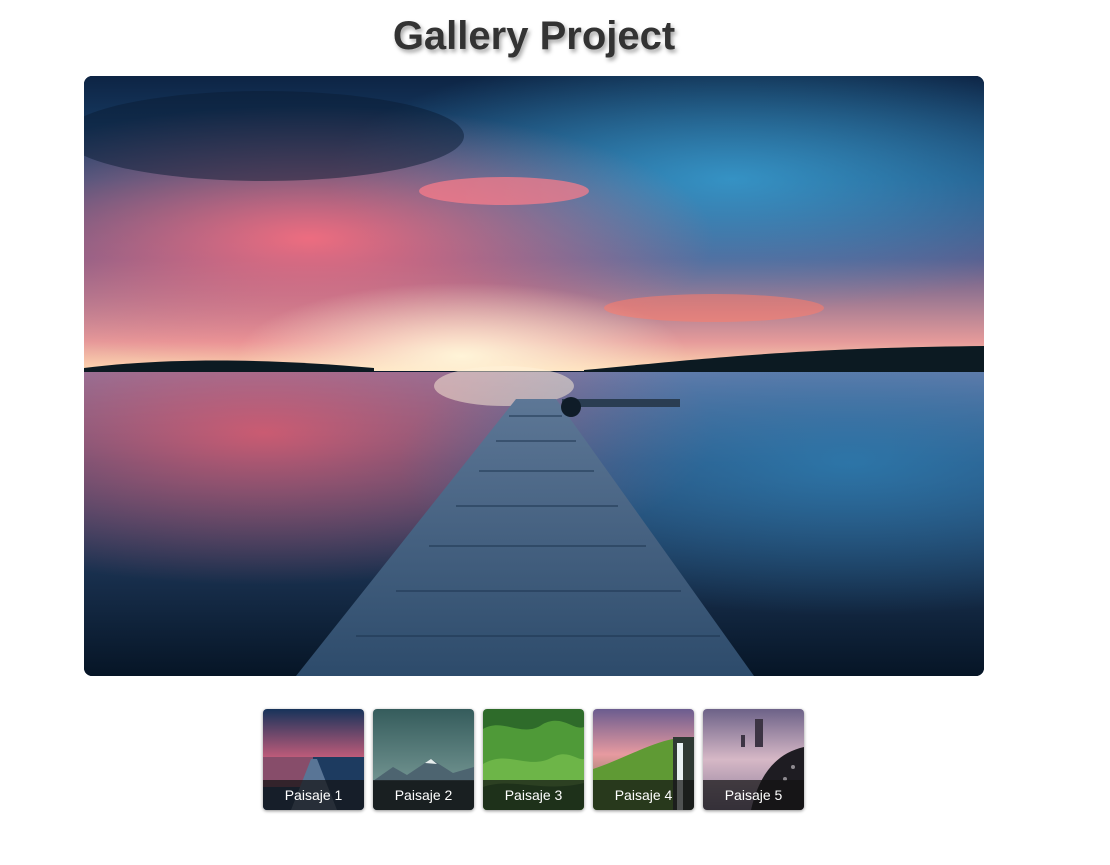  I want to click on thumbnail-label: Paisaje 1, so click(313, 795).